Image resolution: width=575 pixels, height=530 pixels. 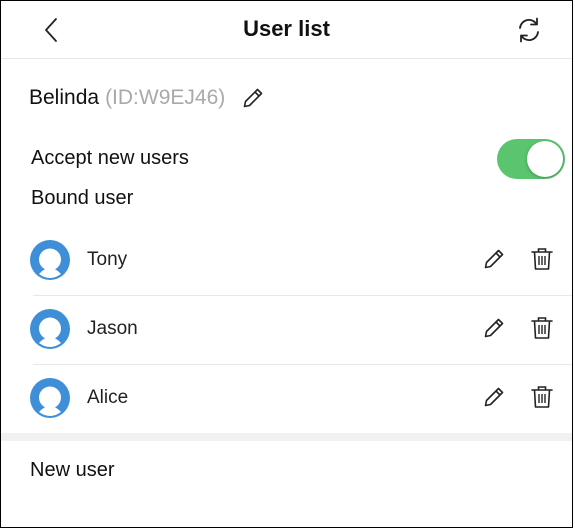 I want to click on refresh-button, so click(x=529, y=30).